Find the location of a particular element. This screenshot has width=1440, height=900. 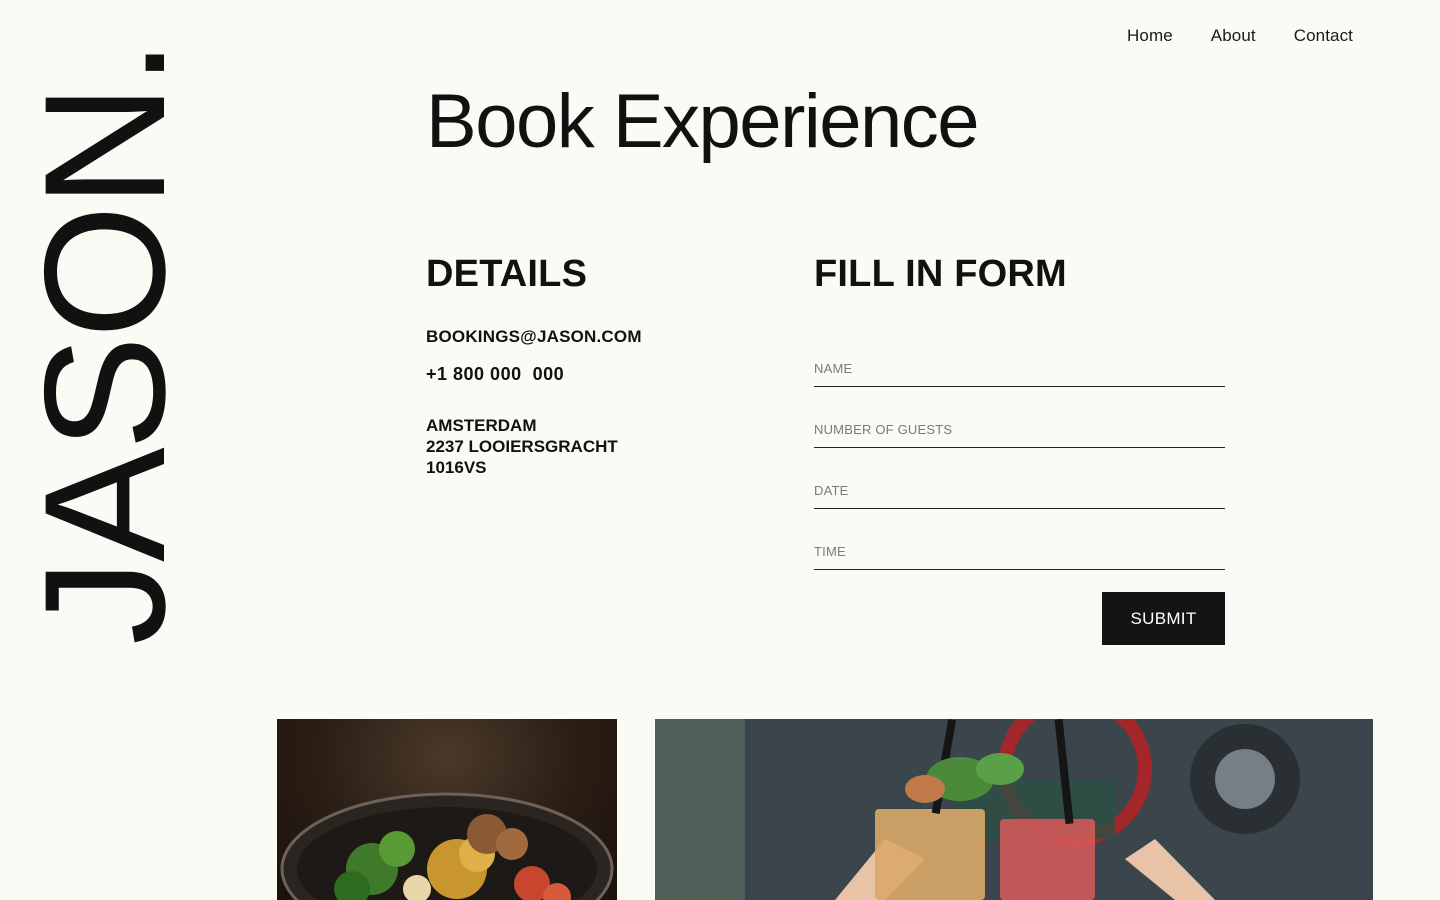

time-field-wrapper is located at coordinates (1019, 540).